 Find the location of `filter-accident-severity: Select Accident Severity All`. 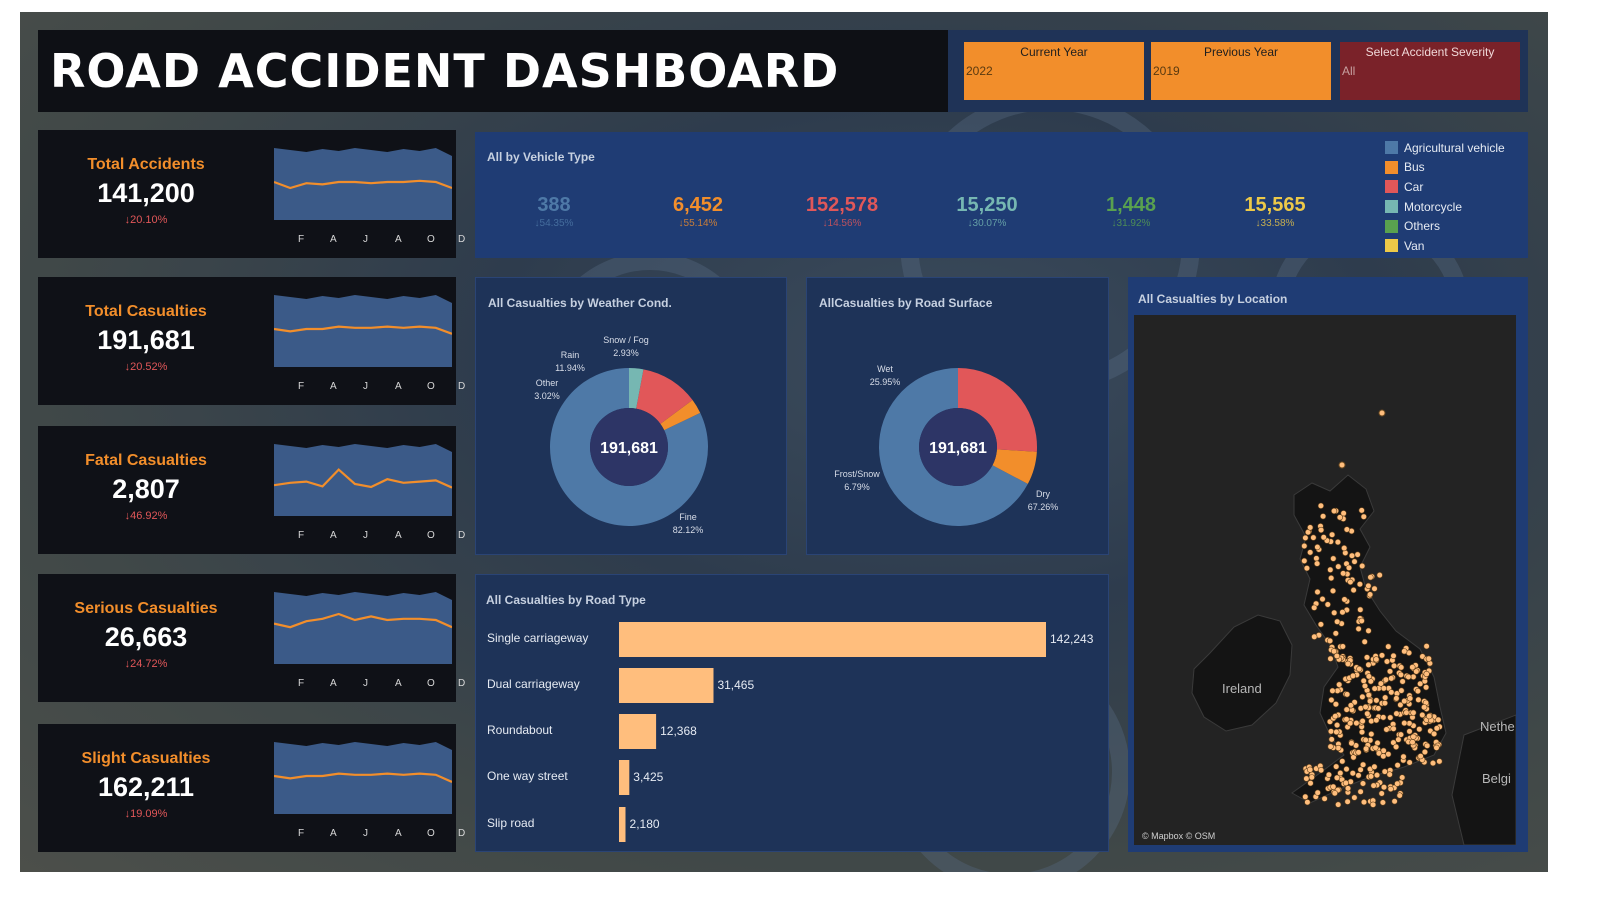

filter-accident-severity: Select Accident Severity All is located at coordinates (1430, 71).